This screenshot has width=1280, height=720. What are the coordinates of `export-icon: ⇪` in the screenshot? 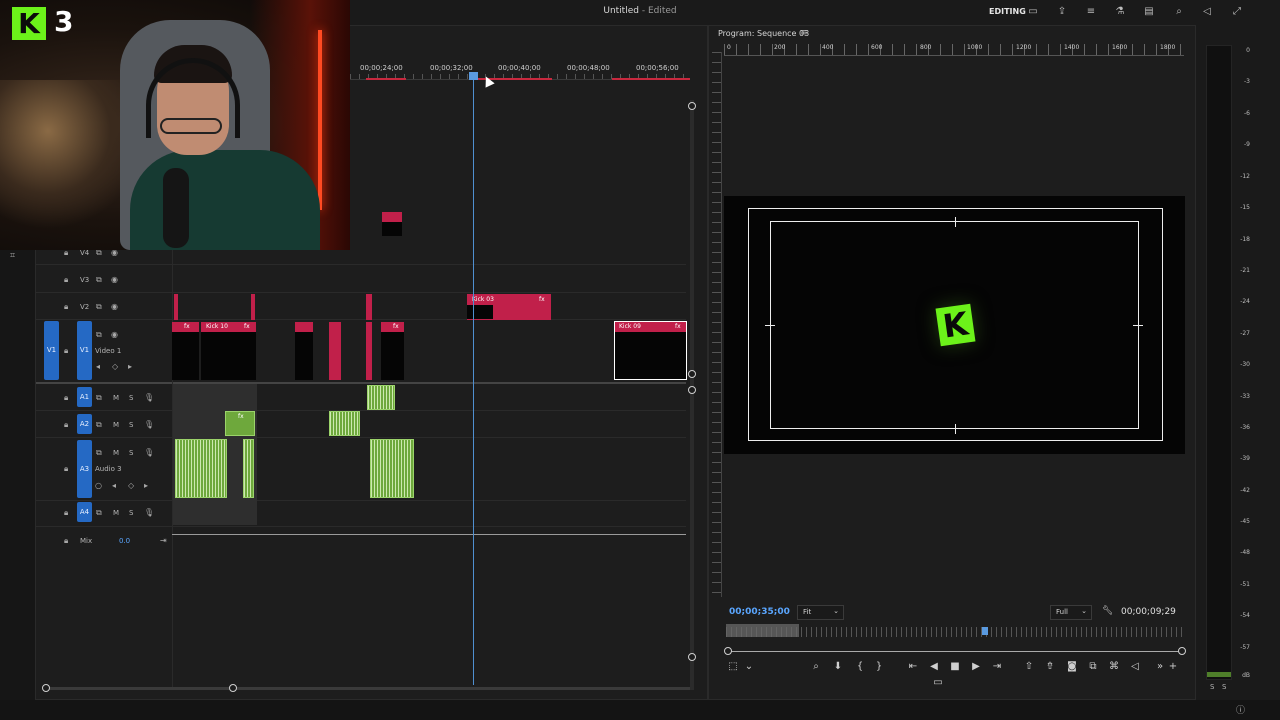 It's located at (1062, 12).